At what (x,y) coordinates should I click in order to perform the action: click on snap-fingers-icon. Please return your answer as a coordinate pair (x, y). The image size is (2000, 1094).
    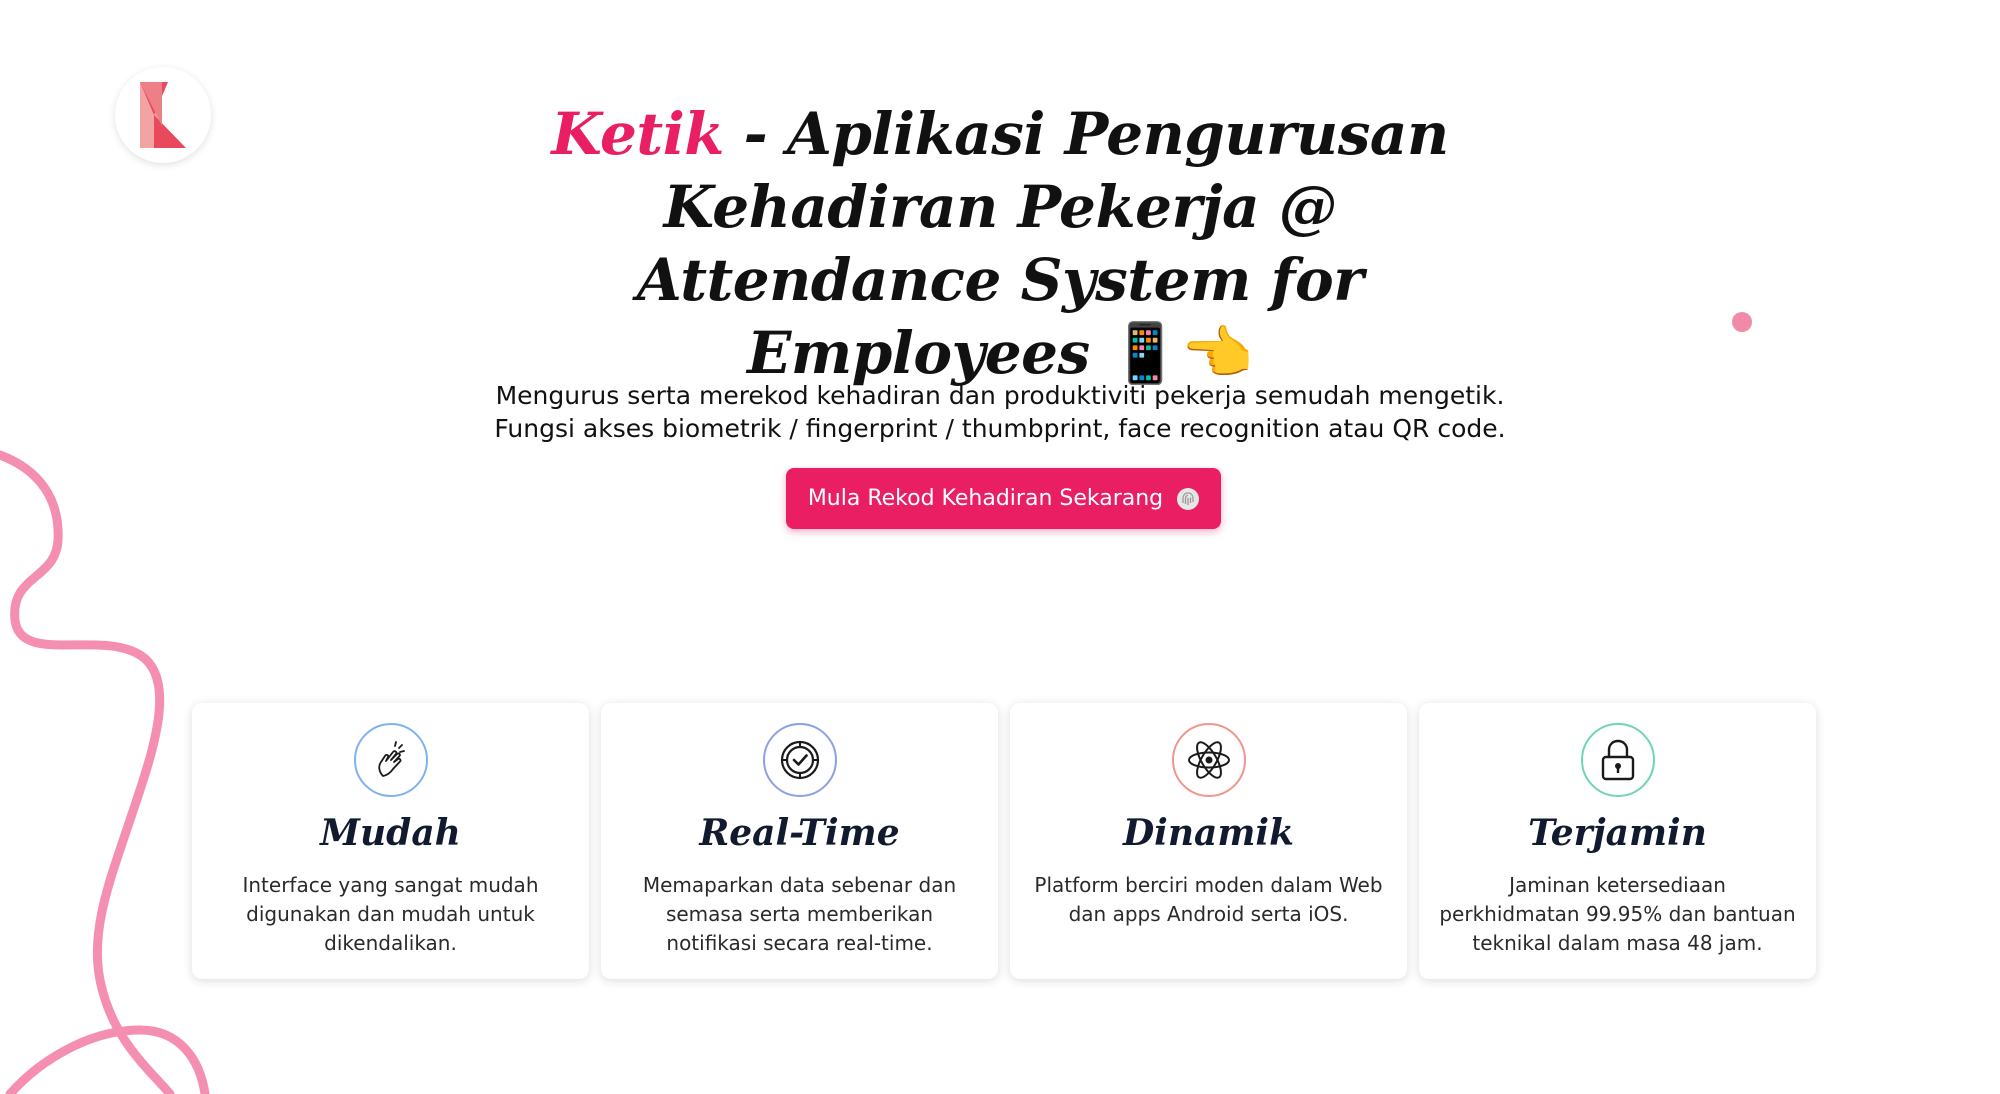
    Looking at the image, I should click on (391, 759).